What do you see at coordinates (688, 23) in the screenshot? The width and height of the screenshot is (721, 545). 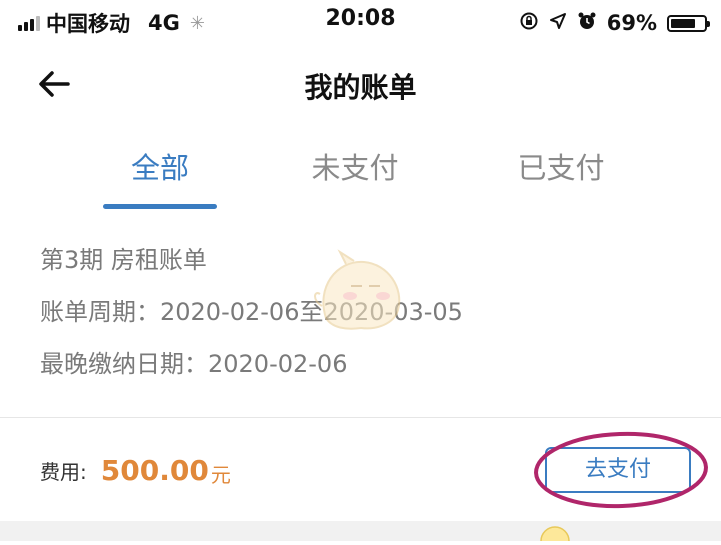 I see `battery-icon` at bounding box center [688, 23].